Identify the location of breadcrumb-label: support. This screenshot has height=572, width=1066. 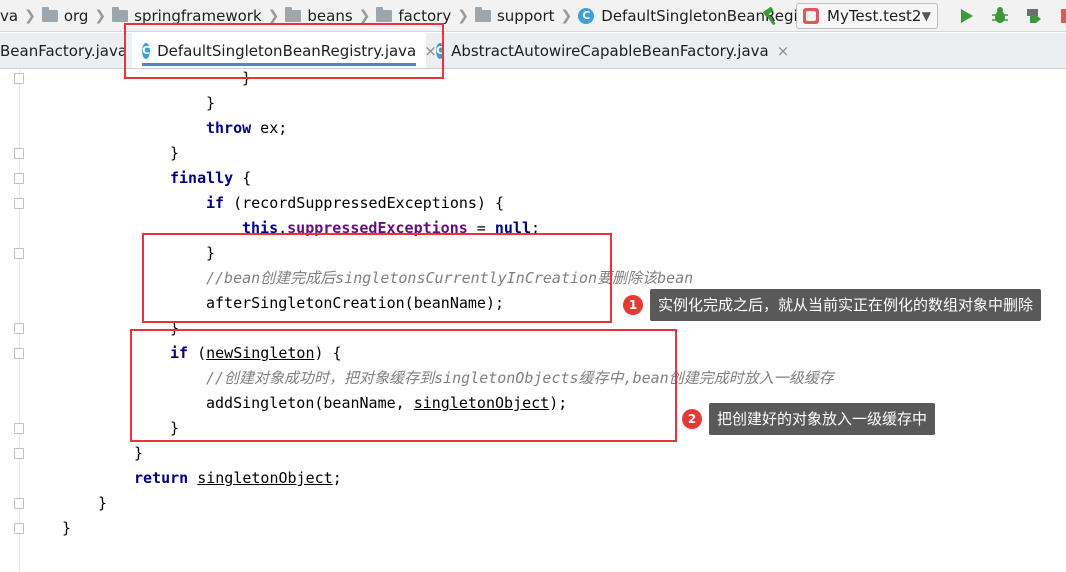
(525, 15).